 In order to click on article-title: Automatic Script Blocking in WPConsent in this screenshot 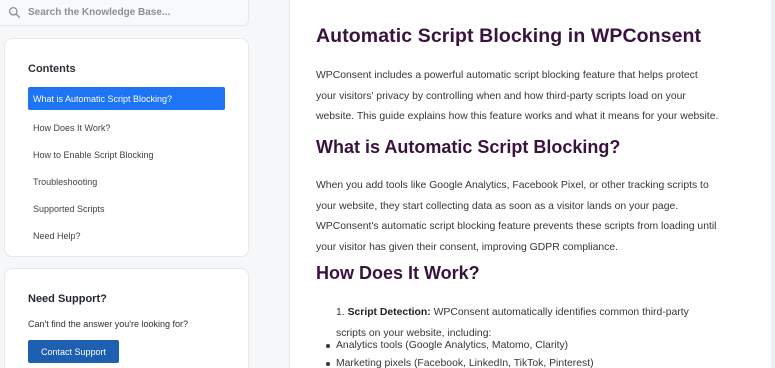, I will do `click(509, 36)`.